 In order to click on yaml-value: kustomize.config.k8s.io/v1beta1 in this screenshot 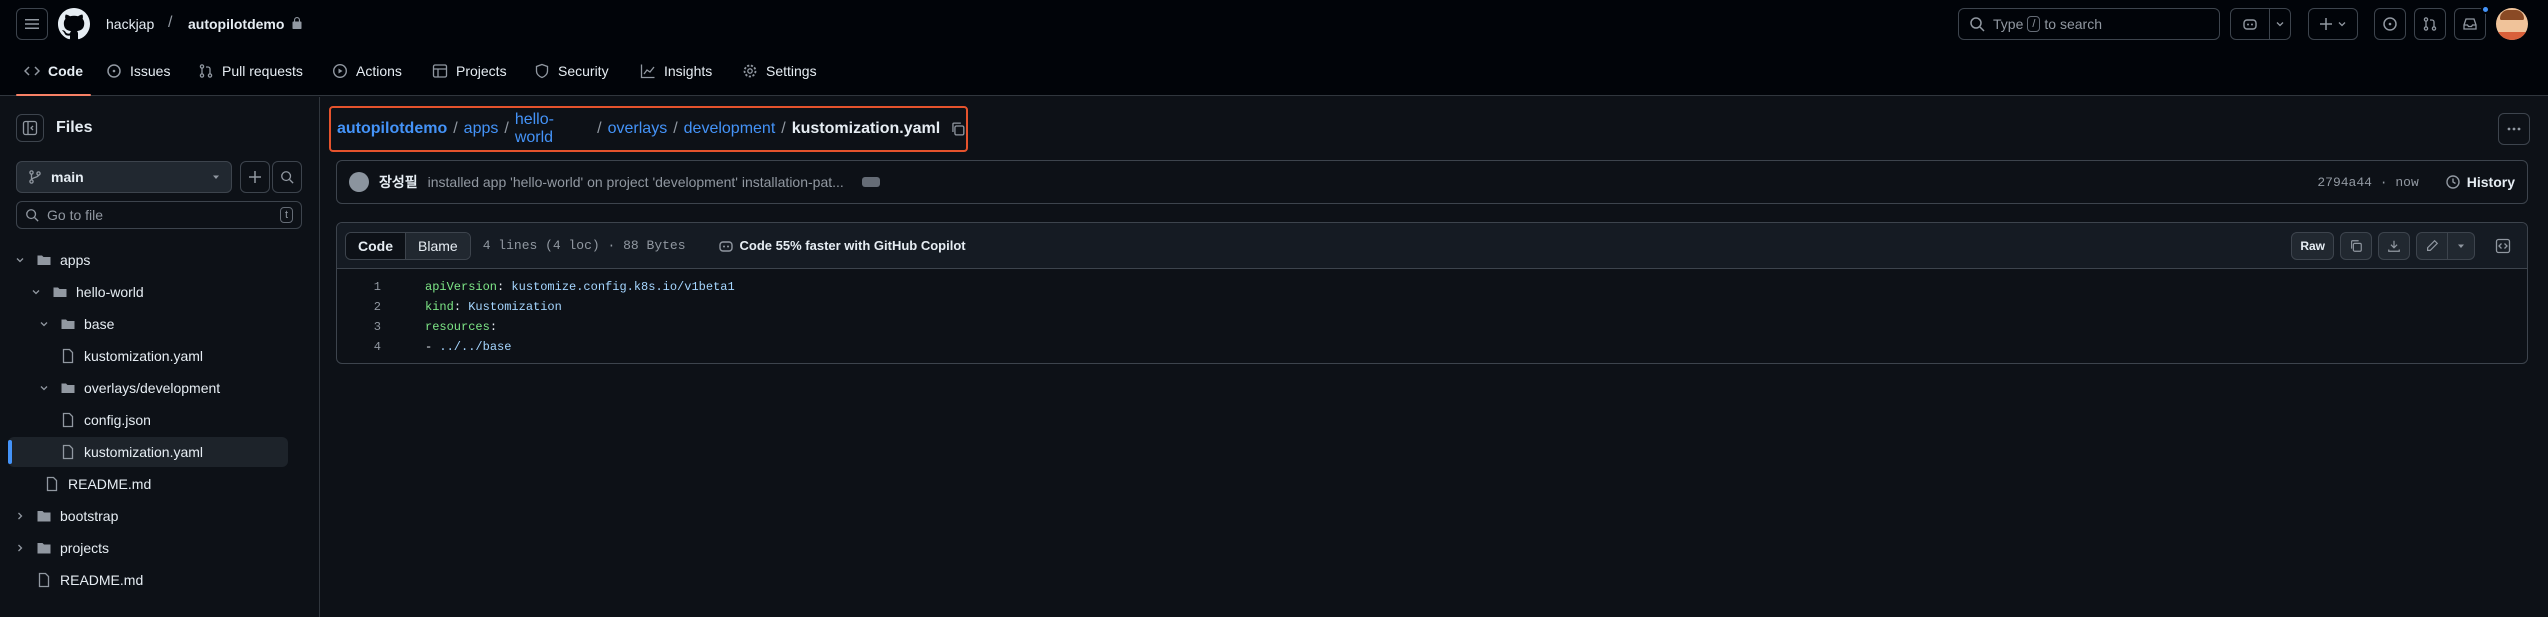, I will do `click(623, 287)`.